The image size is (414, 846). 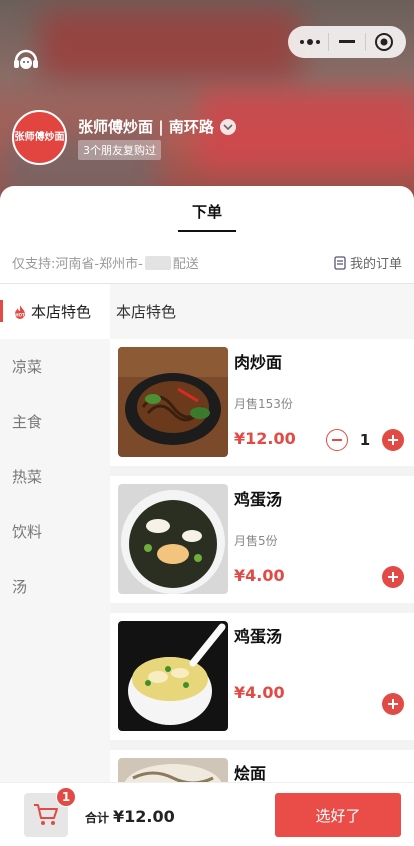 I want to click on minus-icon, so click(x=337, y=440).